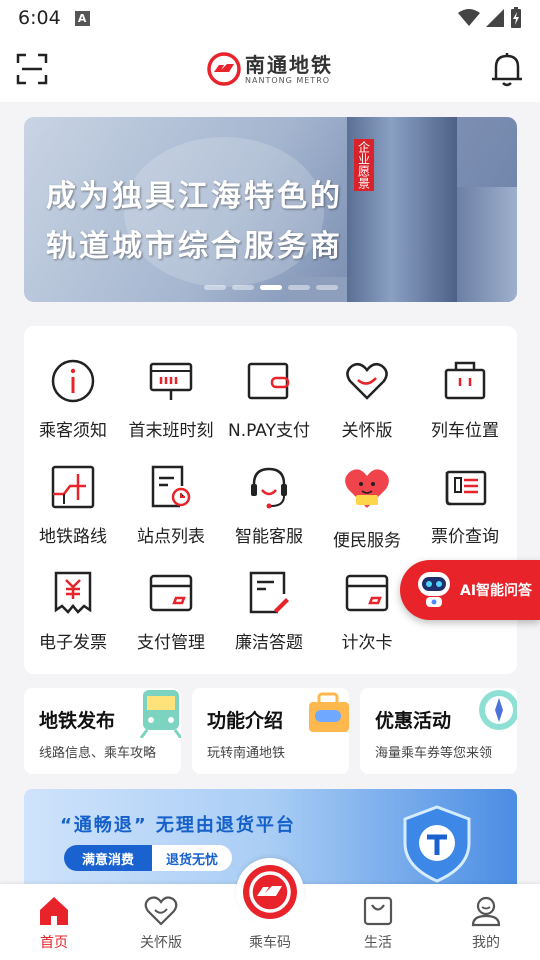  Describe the element at coordinates (161, 943) in the screenshot. I see `tab-label: 关怀版` at that location.